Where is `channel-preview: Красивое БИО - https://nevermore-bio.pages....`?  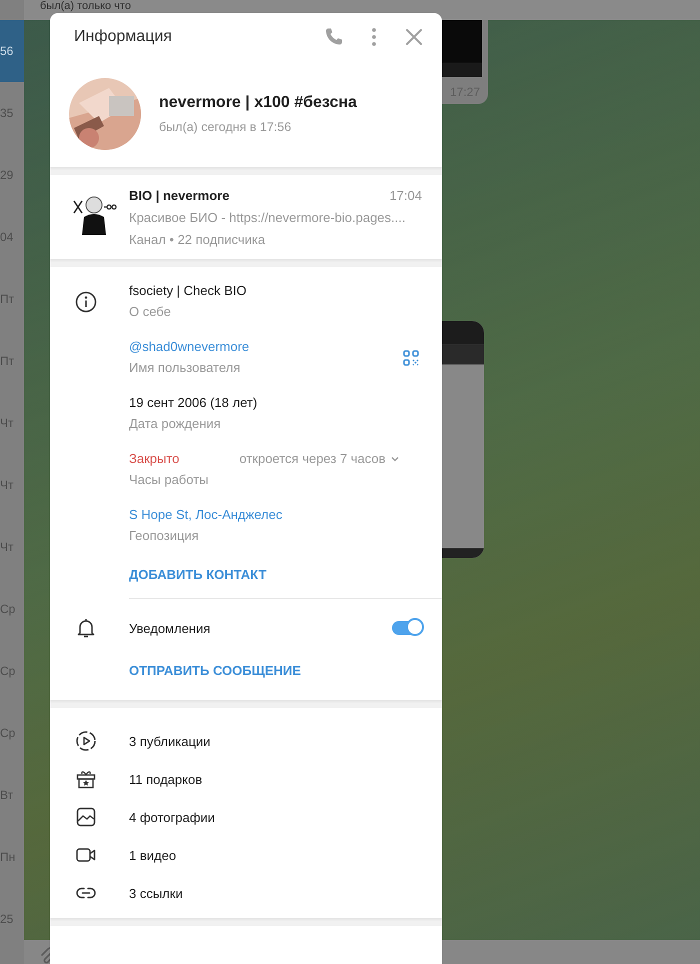 channel-preview: Красивое БИО - https://nevermore-bio.pages.... is located at coordinates (267, 217).